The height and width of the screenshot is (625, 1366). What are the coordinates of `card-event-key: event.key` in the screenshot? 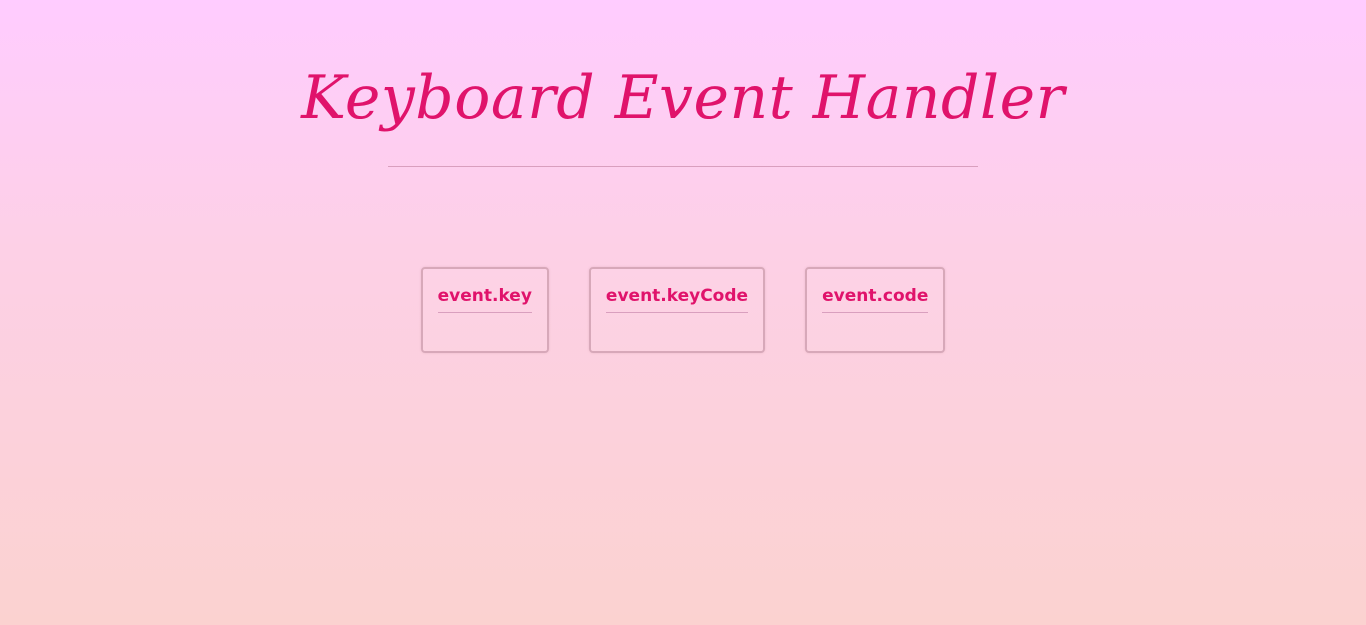 It's located at (484, 310).